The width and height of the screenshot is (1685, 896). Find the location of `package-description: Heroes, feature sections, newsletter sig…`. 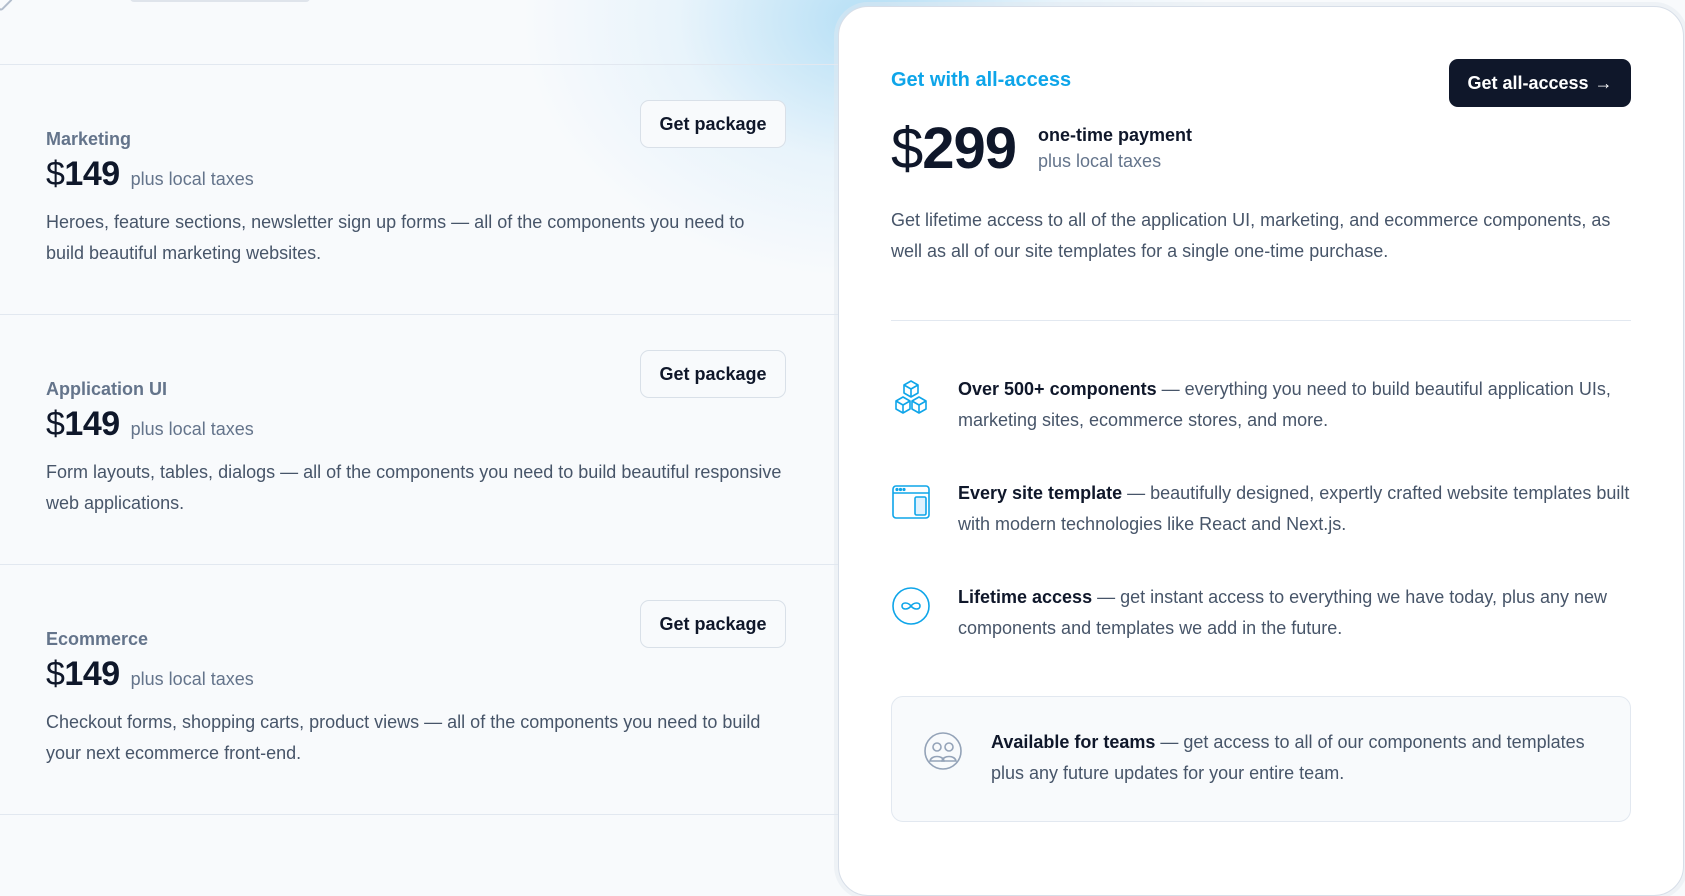

package-description: Heroes, feature sections, newsletter sig… is located at coordinates (395, 237).